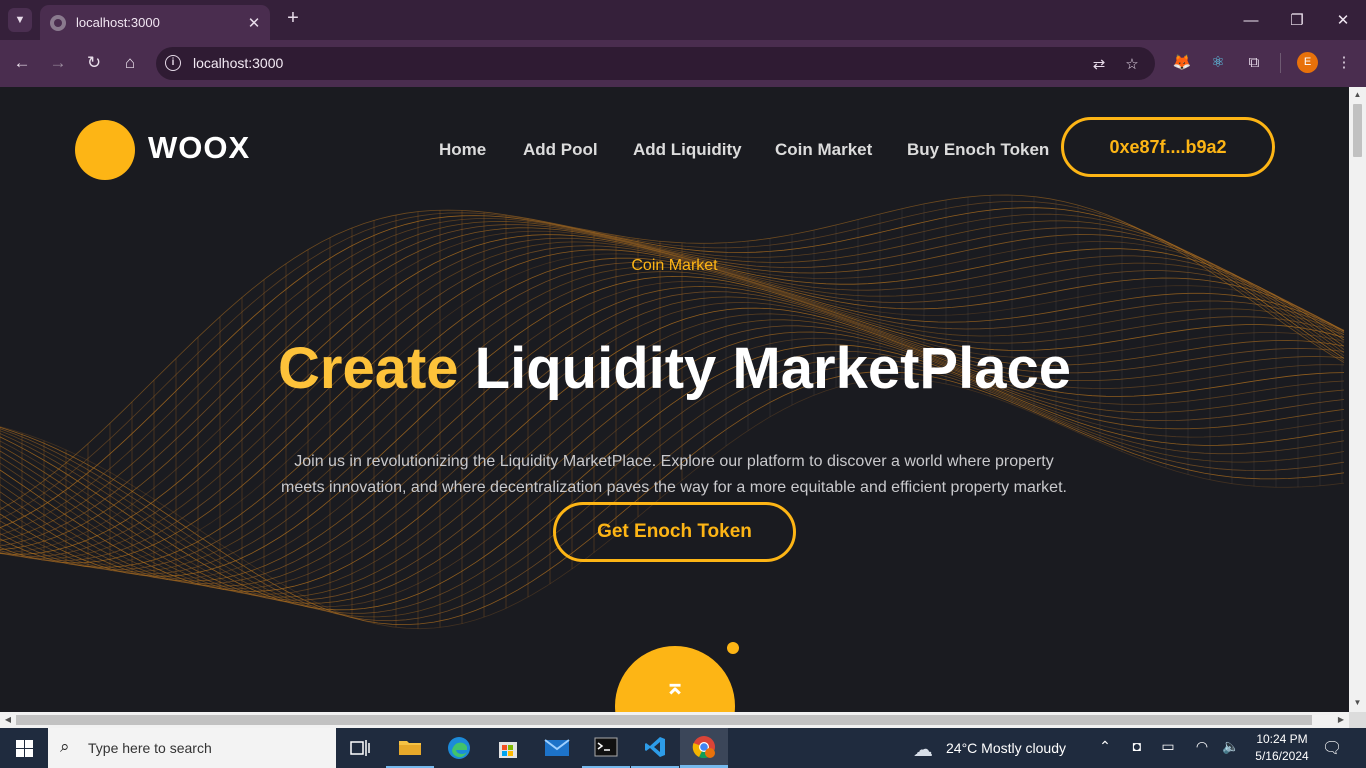 The height and width of the screenshot is (768, 1366). I want to click on vscode-icon, so click(655, 747).